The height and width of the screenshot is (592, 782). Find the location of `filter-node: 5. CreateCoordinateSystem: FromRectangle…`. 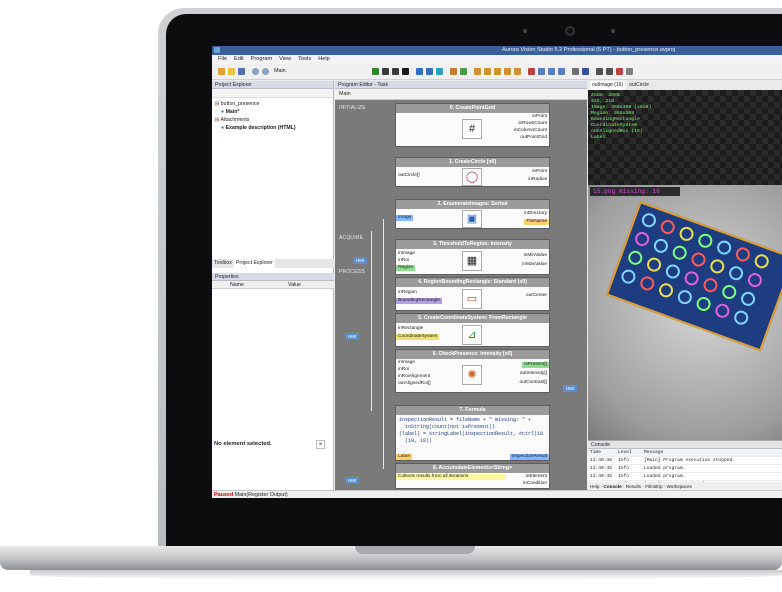

filter-node: 5. CreateCoordinateSystem: FromRectangle… is located at coordinates (472, 330).